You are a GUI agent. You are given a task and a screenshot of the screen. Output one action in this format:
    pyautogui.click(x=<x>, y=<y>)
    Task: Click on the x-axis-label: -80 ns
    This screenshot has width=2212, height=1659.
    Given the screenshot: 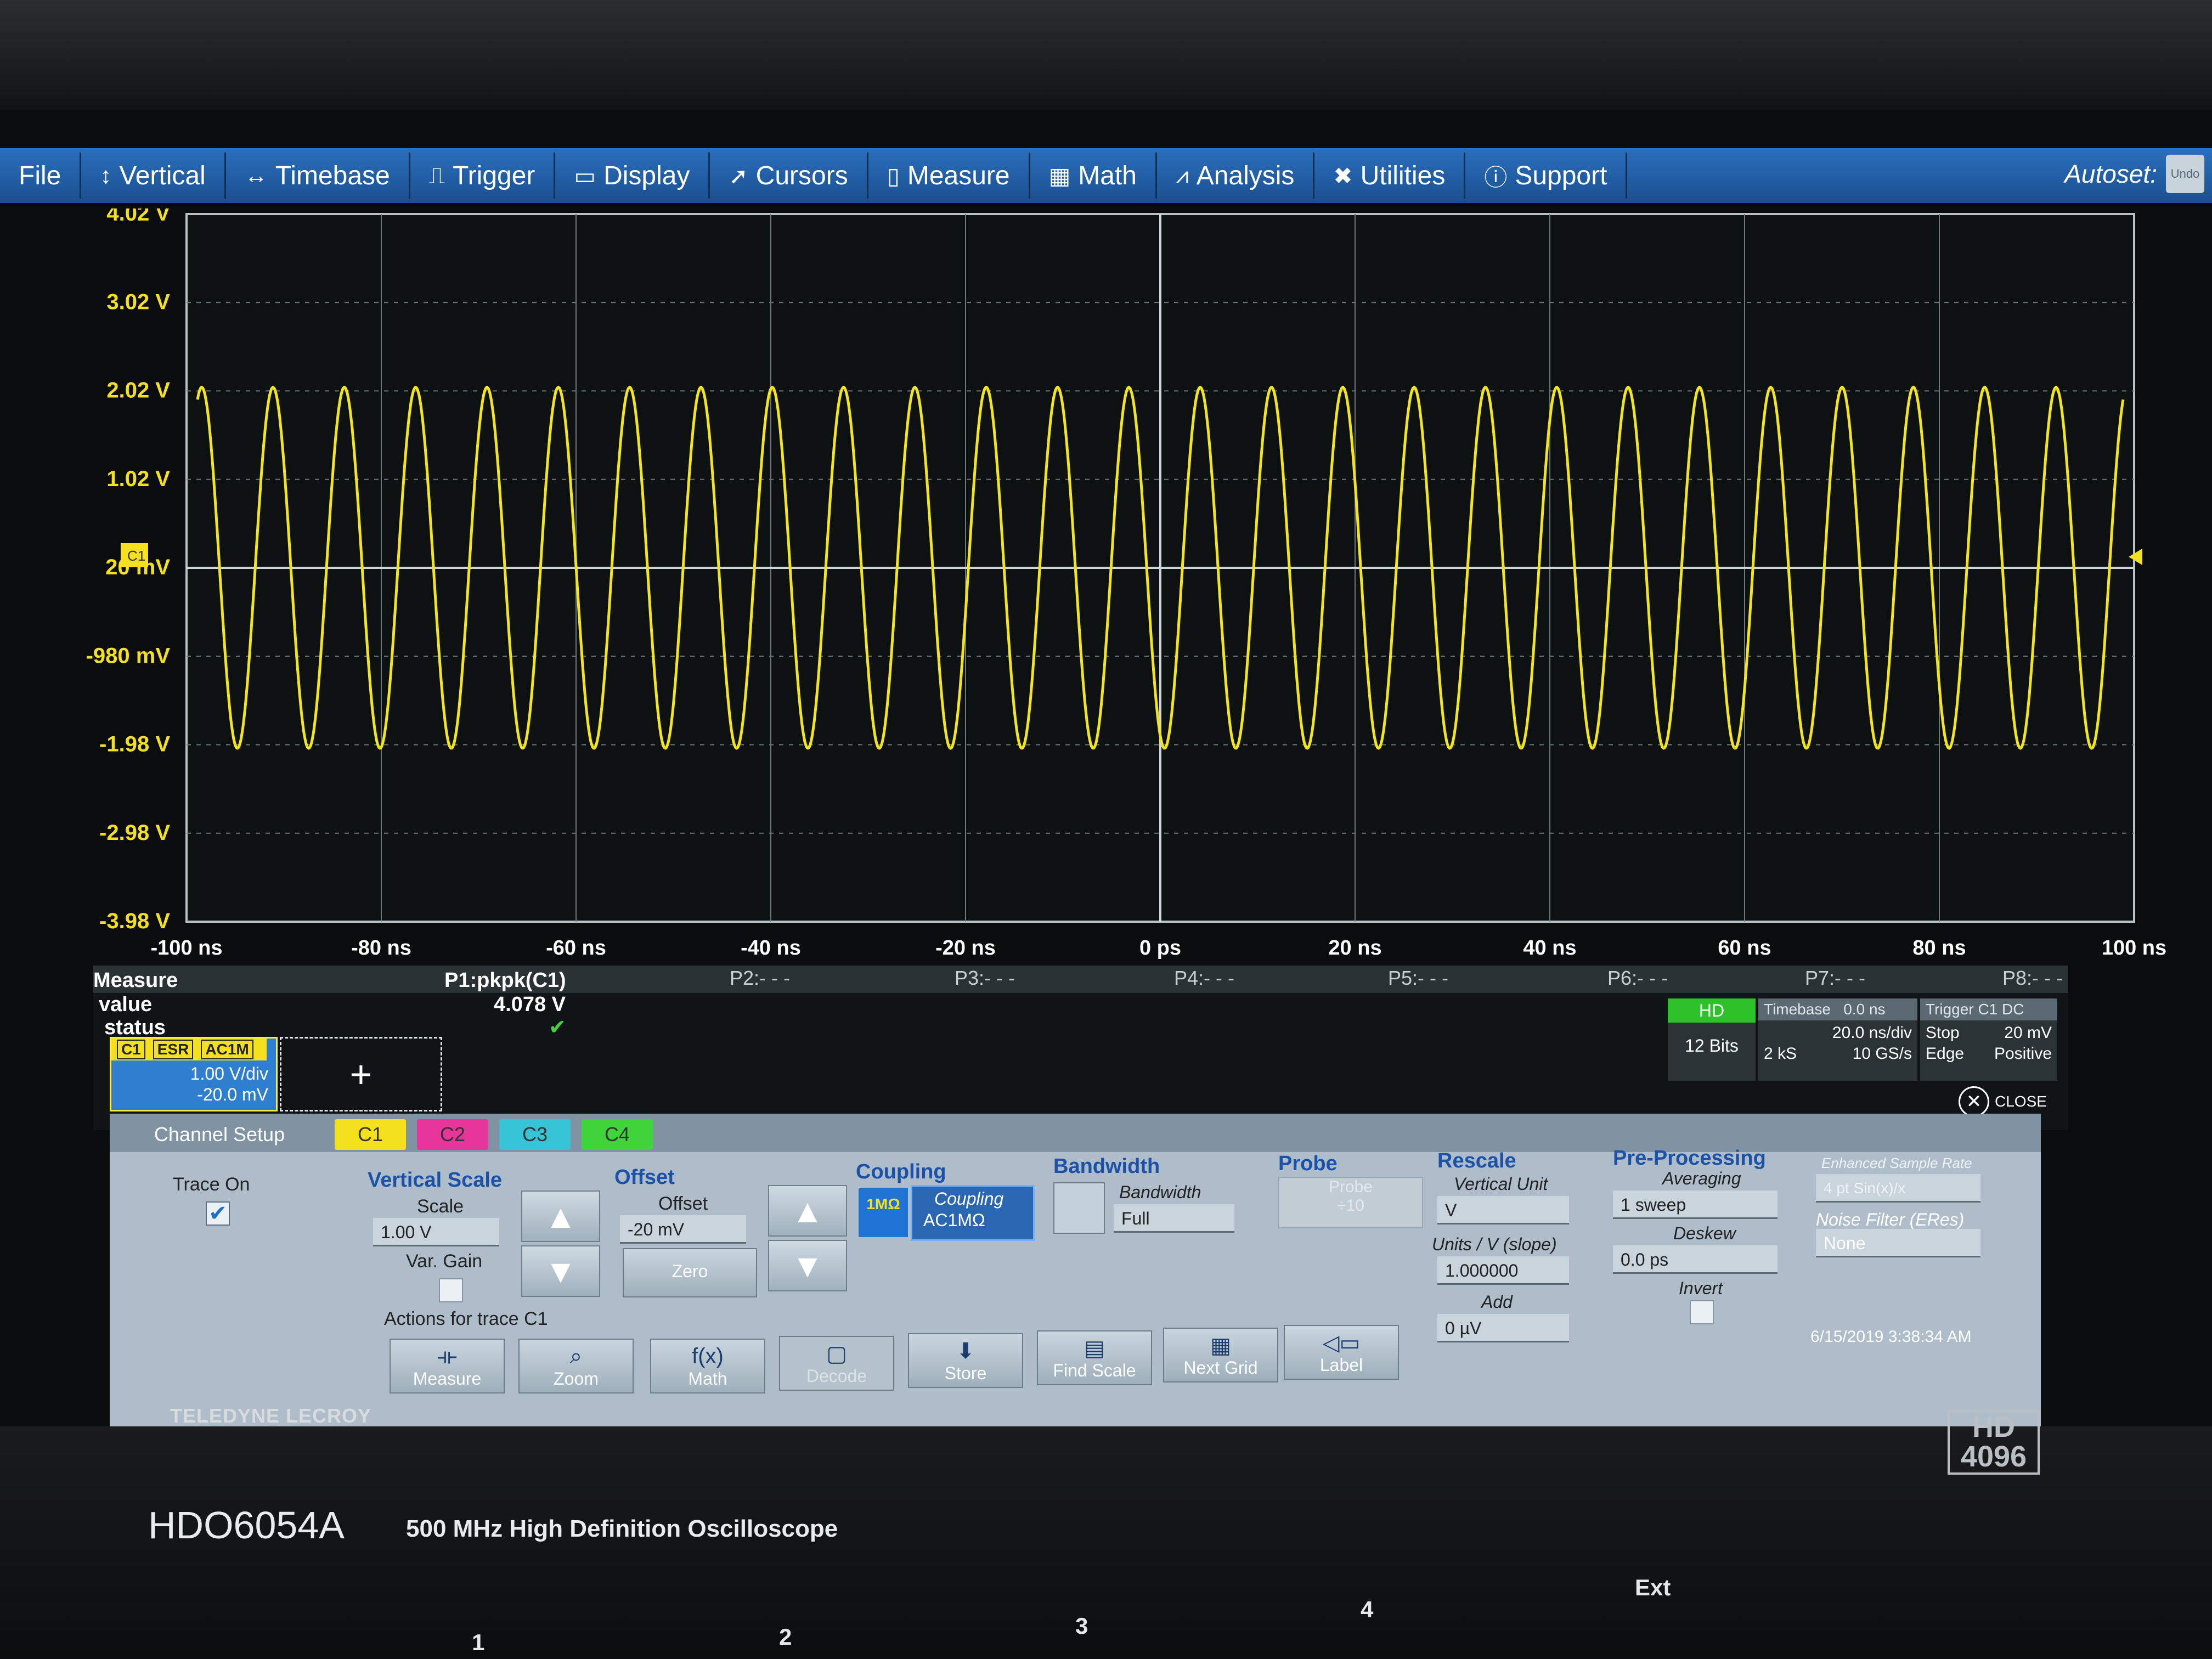 What is the action you would take?
    pyautogui.click(x=381, y=948)
    